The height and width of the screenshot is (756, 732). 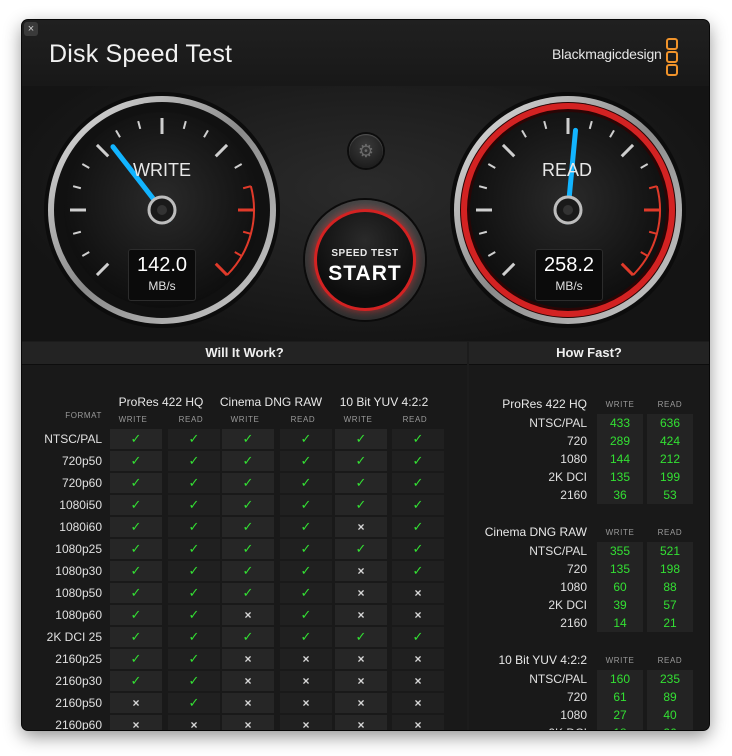 What do you see at coordinates (31, 29) in the screenshot?
I see `close-button: ×` at bounding box center [31, 29].